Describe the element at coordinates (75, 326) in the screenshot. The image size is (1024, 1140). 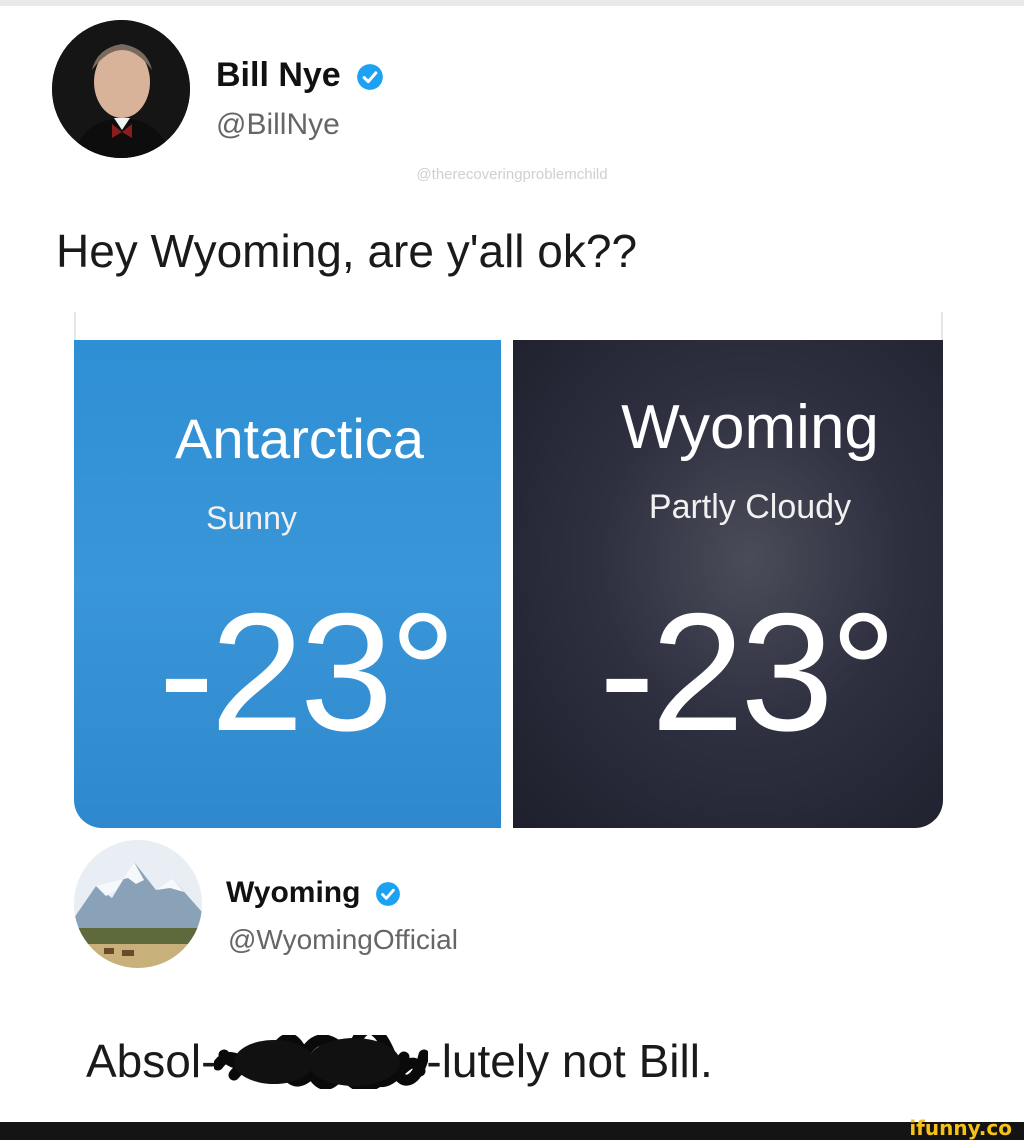
I see `card-border-left` at that location.